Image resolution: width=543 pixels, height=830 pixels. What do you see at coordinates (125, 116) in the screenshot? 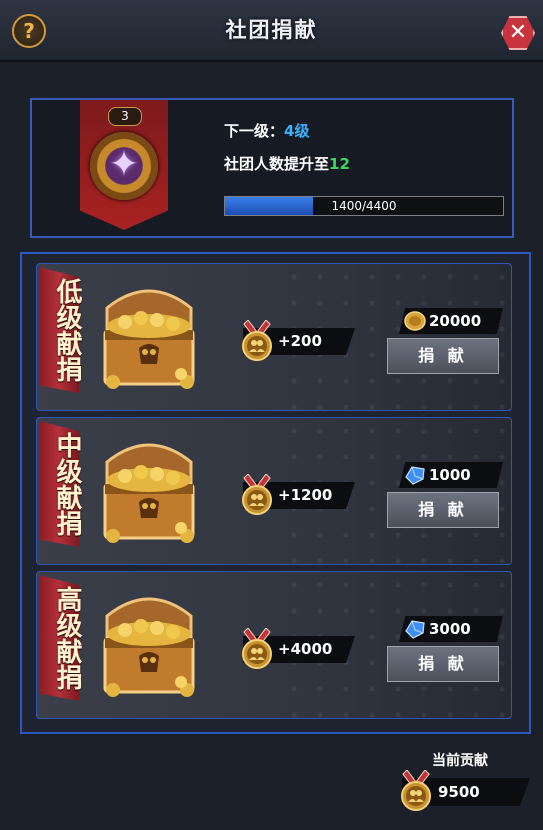
I see `club-level-badge: 3` at bounding box center [125, 116].